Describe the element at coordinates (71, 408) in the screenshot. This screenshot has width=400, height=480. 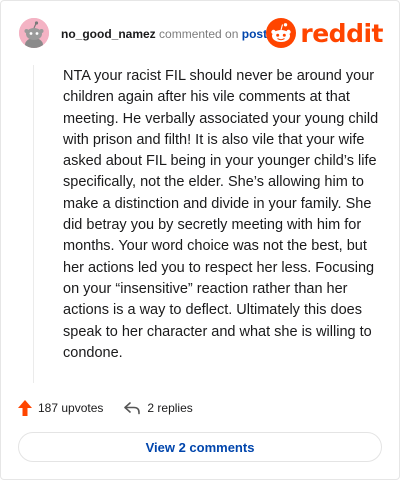
I see `upvote-count: 187 upvotes` at that location.